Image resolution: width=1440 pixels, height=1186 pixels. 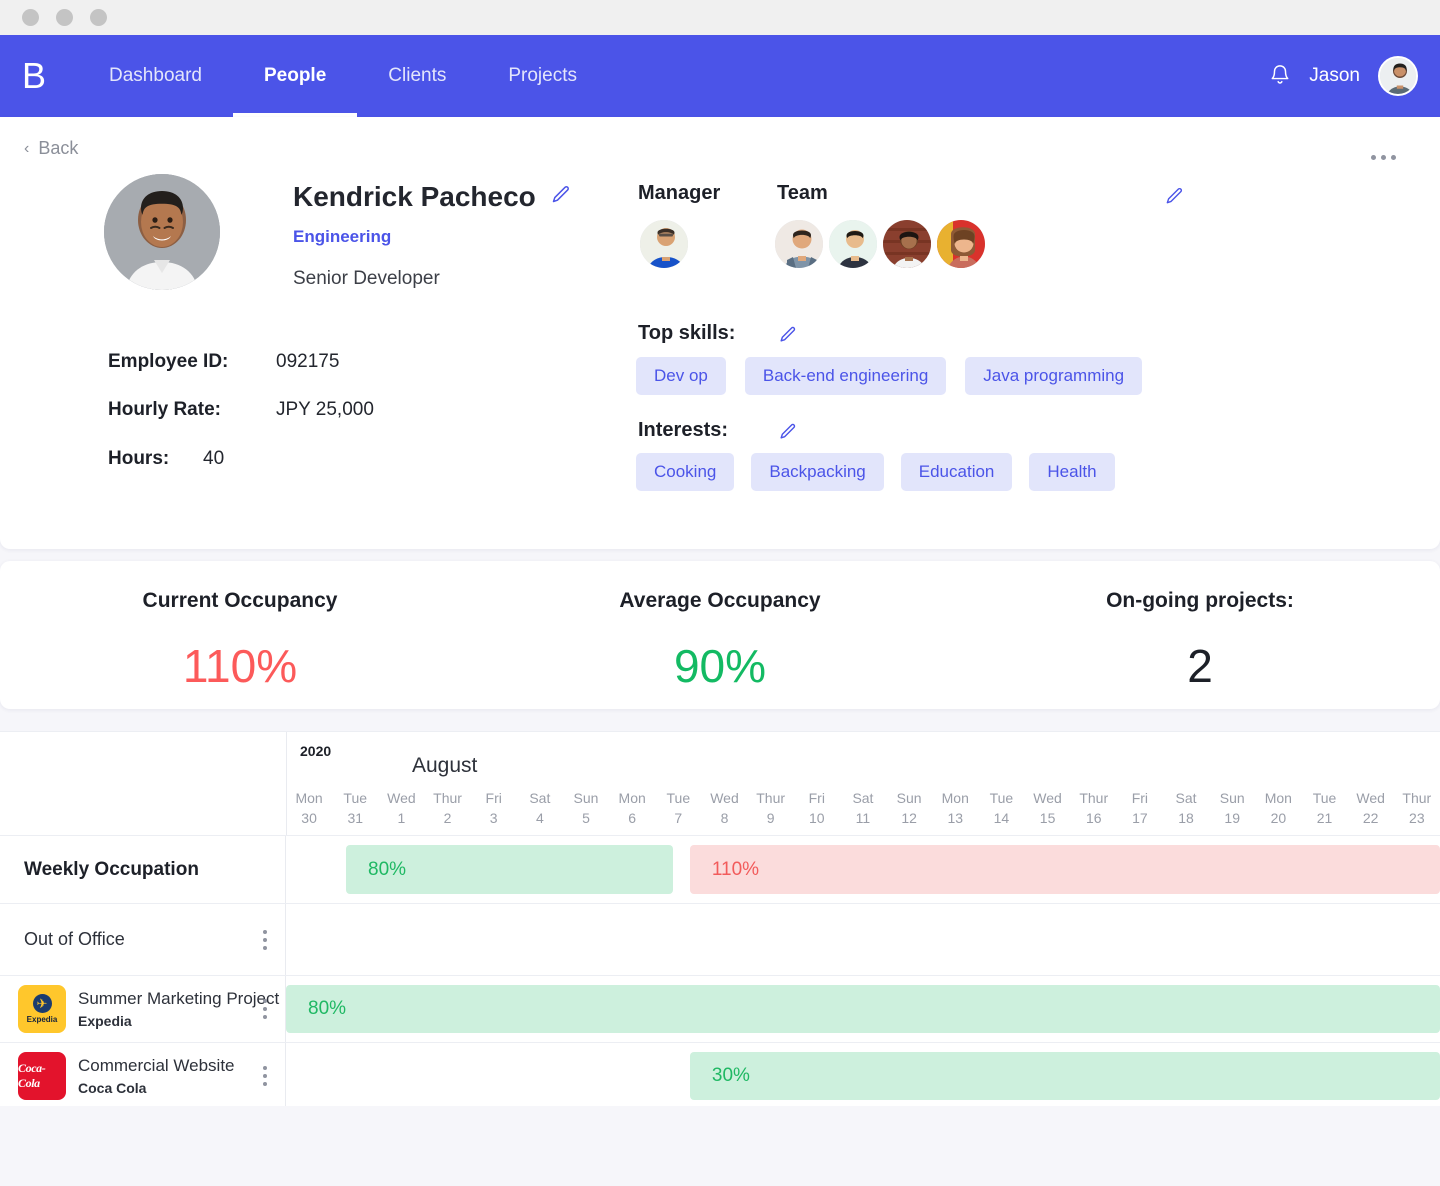 What do you see at coordinates (817, 818) in the screenshot?
I see `day-number: 10` at bounding box center [817, 818].